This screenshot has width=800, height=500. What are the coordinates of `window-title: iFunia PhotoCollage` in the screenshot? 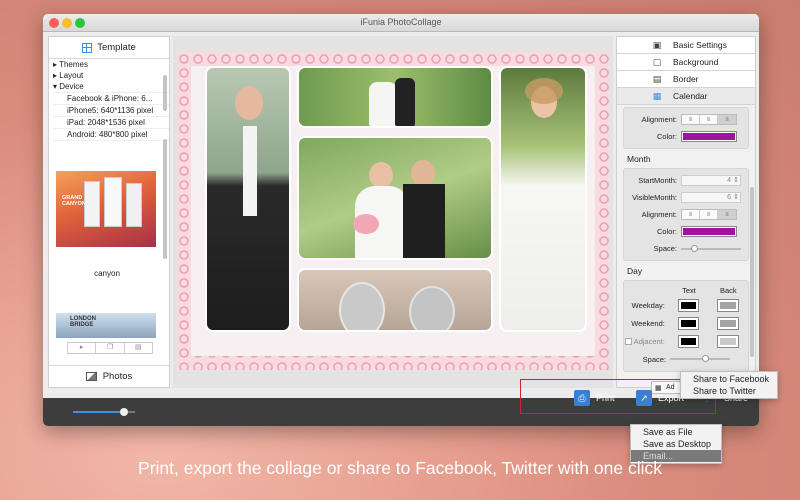 It's located at (401, 22).